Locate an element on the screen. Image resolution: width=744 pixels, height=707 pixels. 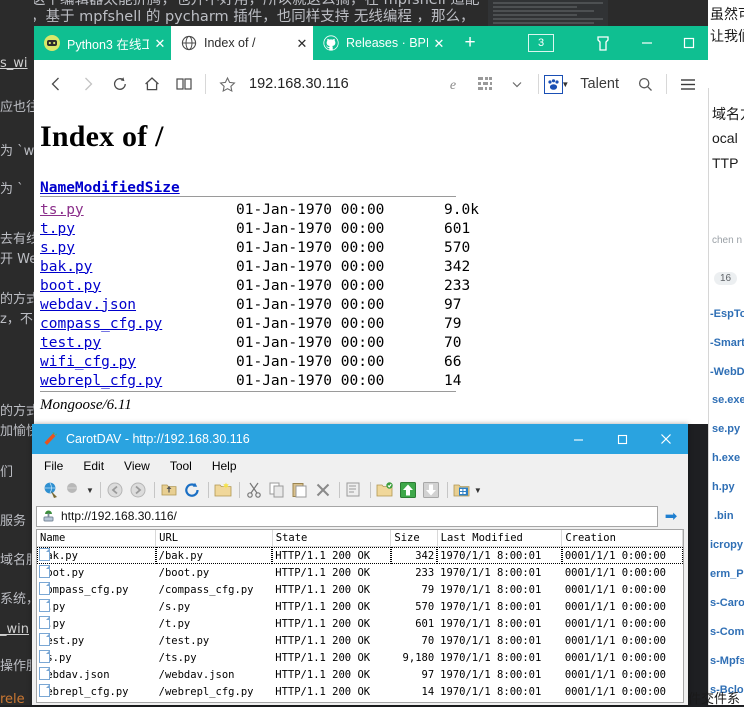
forward-icon is located at coordinates (88, 84).